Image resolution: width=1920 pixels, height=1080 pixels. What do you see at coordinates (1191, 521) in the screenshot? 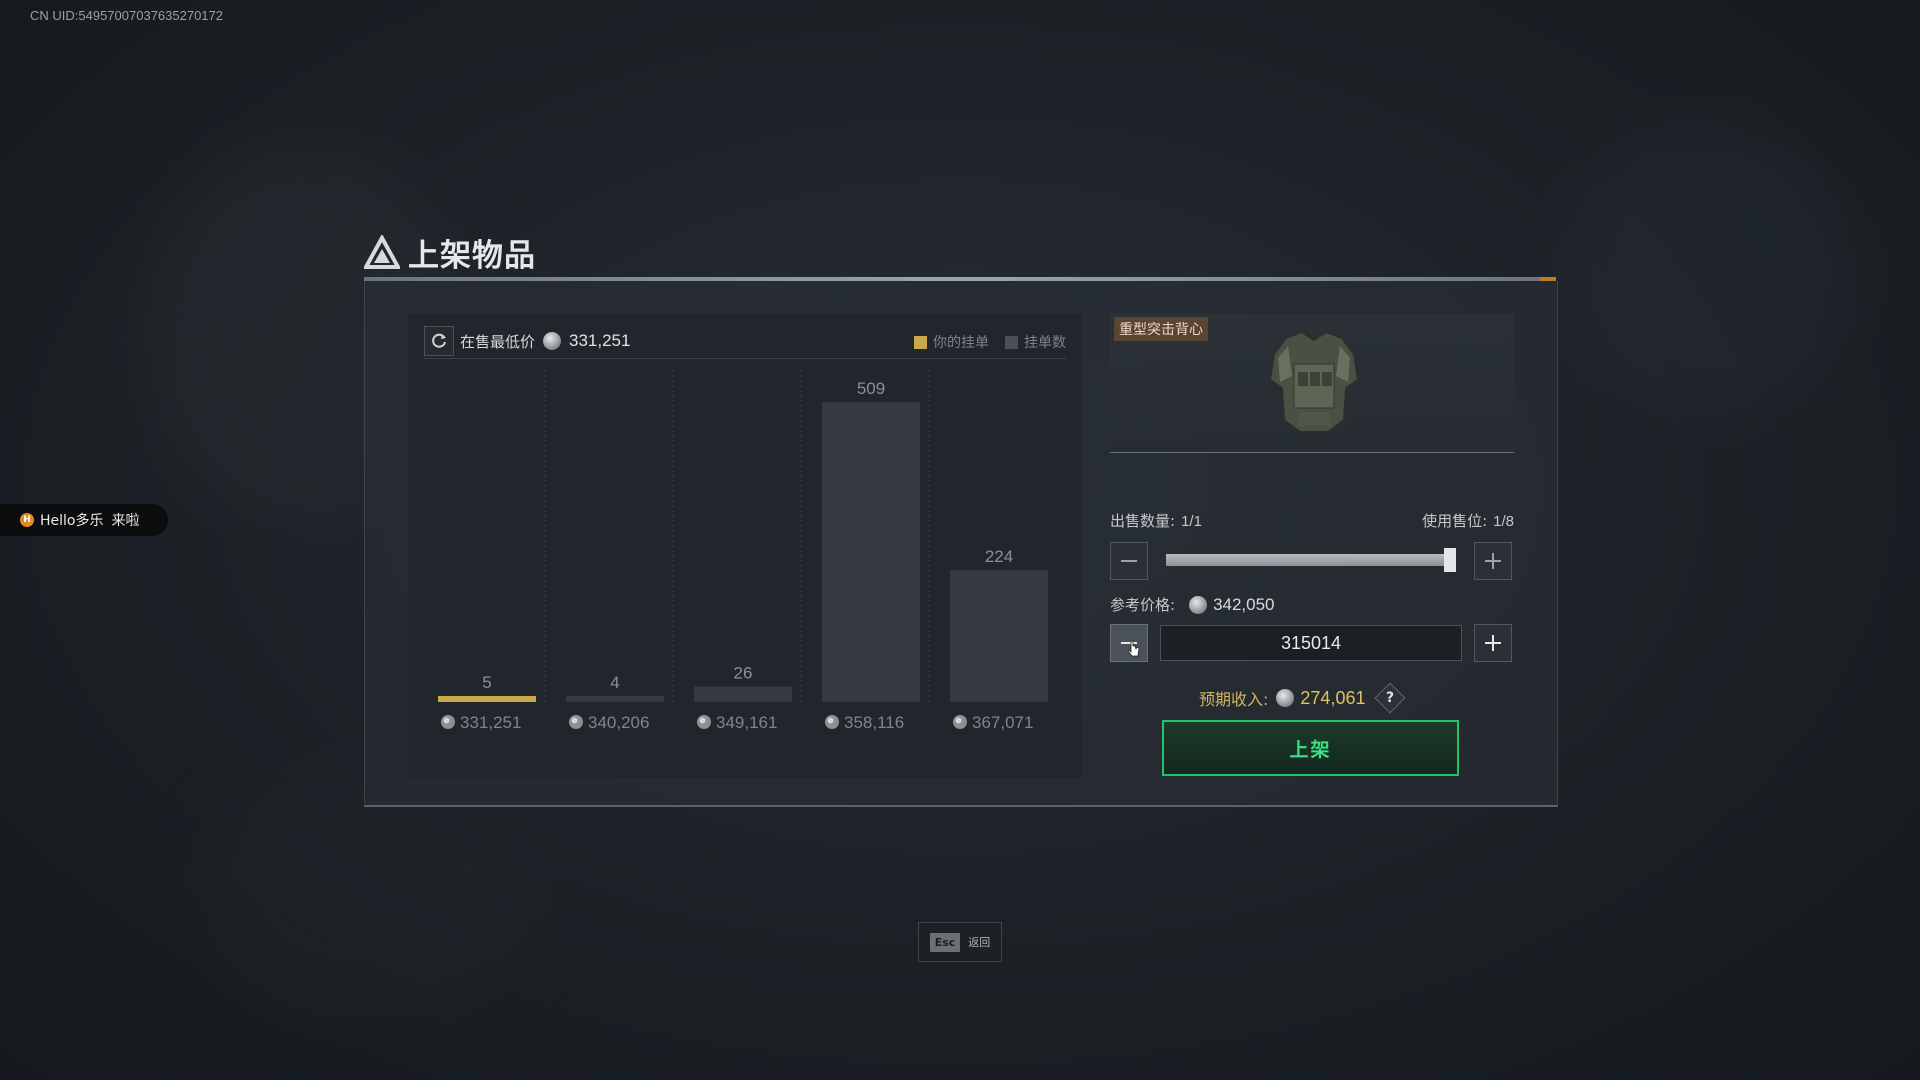
I see `sell-quantity-value: 1/1` at bounding box center [1191, 521].